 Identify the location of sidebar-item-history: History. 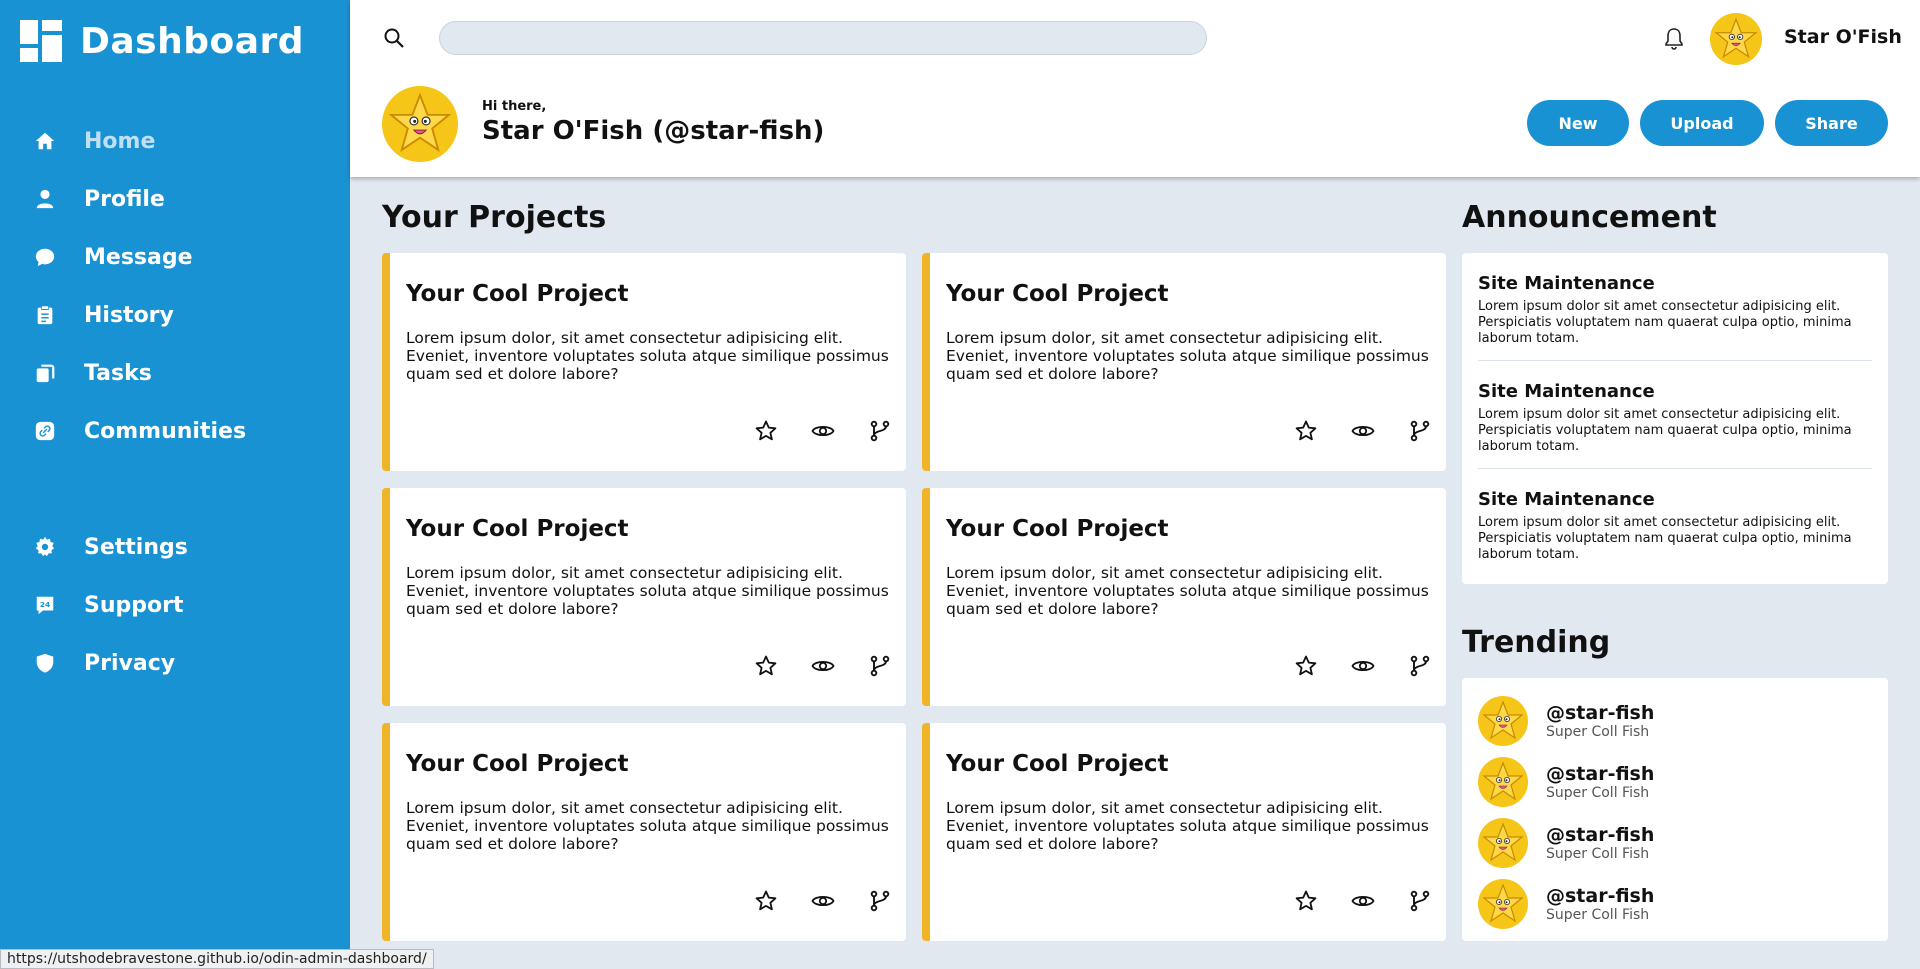
(175, 315).